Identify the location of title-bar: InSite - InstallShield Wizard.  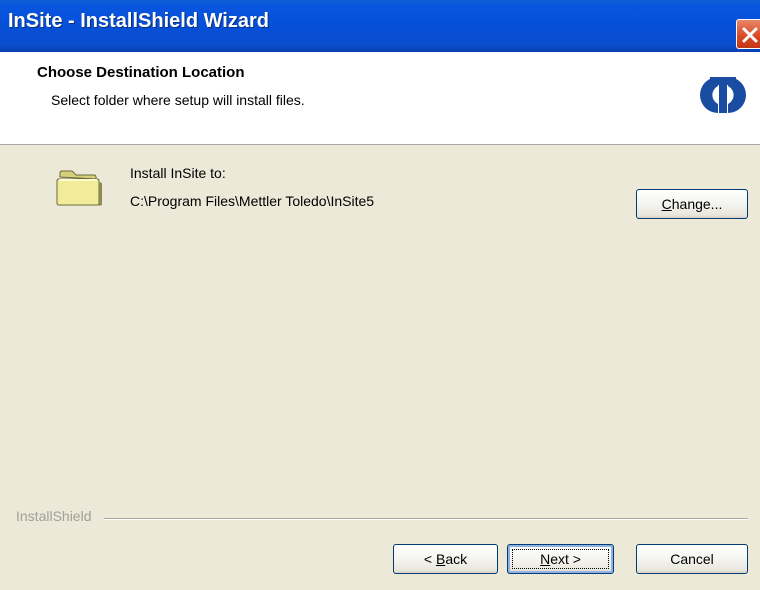
(380, 26).